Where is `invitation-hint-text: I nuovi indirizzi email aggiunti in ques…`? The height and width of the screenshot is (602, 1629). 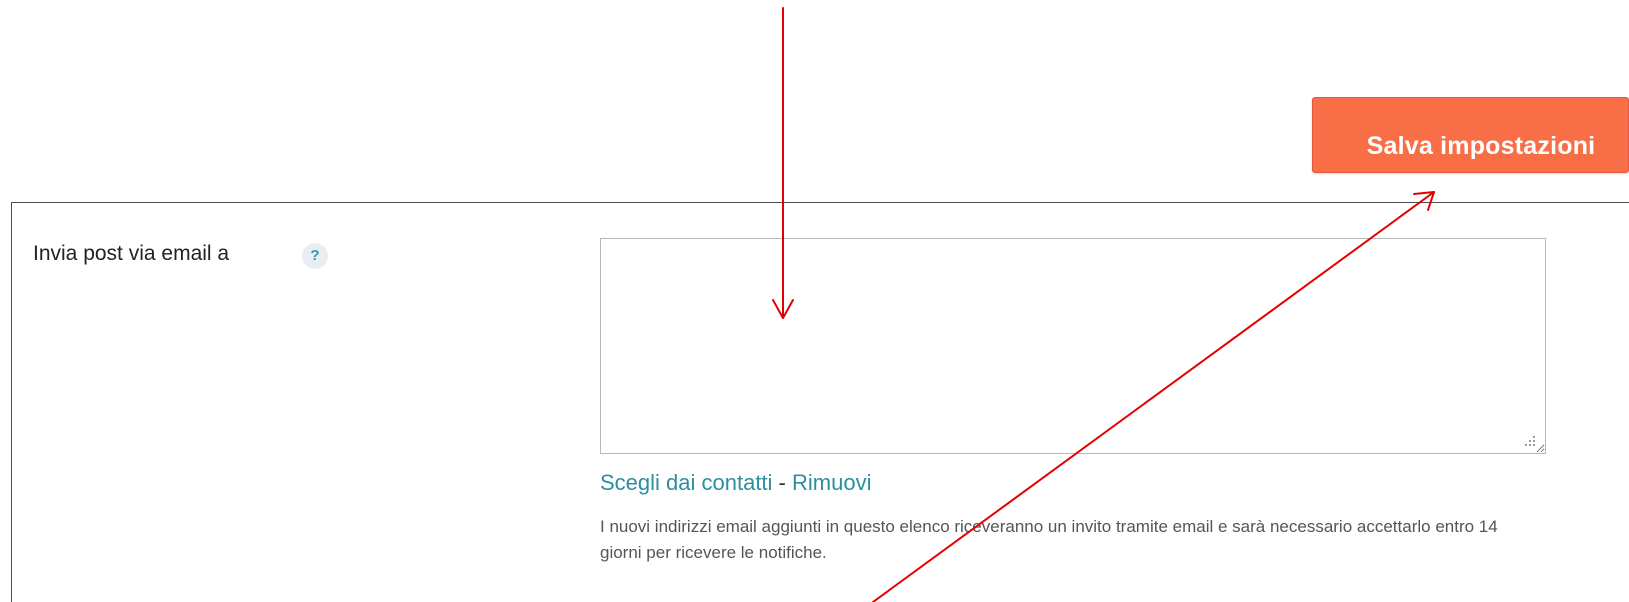 invitation-hint-text: I nuovi indirizzi email aggiunti in ques… is located at coordinates (1049, 539).